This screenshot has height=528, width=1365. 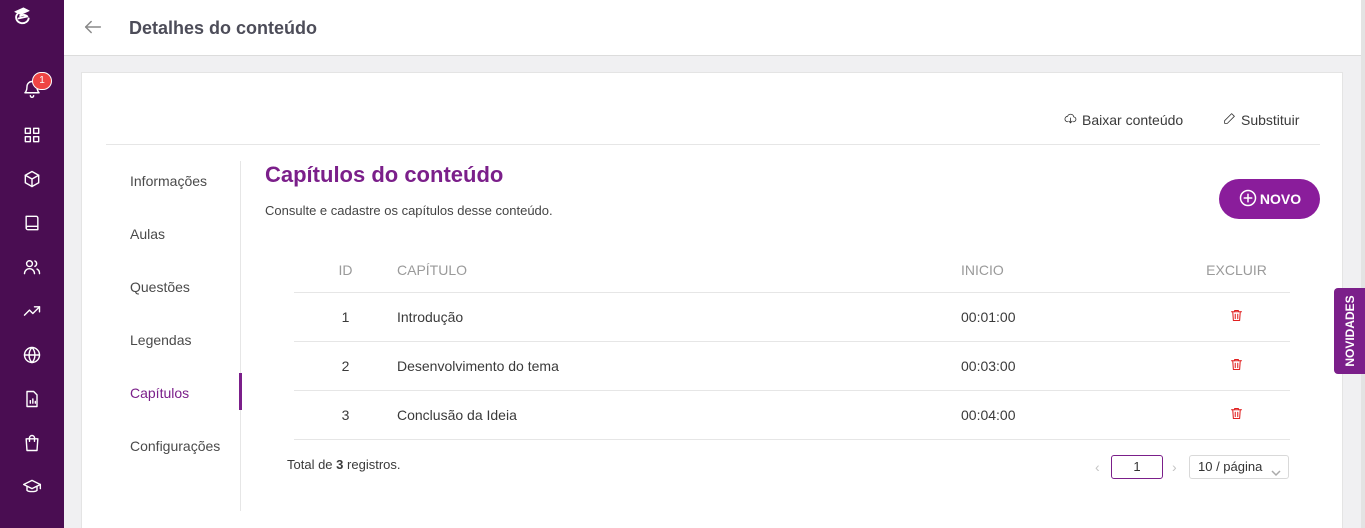 What do you see at coordinates (1072, 366) in the screenshot?
I see `cell-start: 00:03:00` at bounding box center [1072, 366].